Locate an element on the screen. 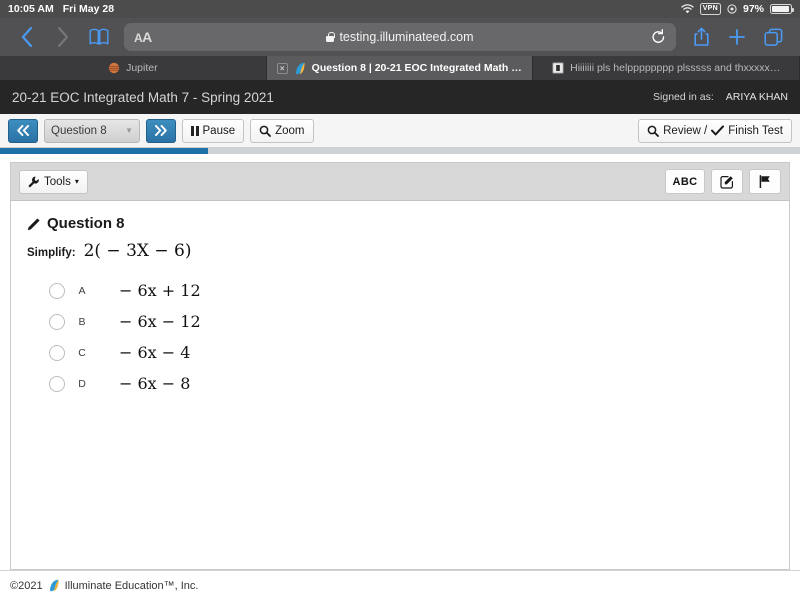 The image size is (800, 600). vpn-badge: VPN is located at coordinates (710, 9).